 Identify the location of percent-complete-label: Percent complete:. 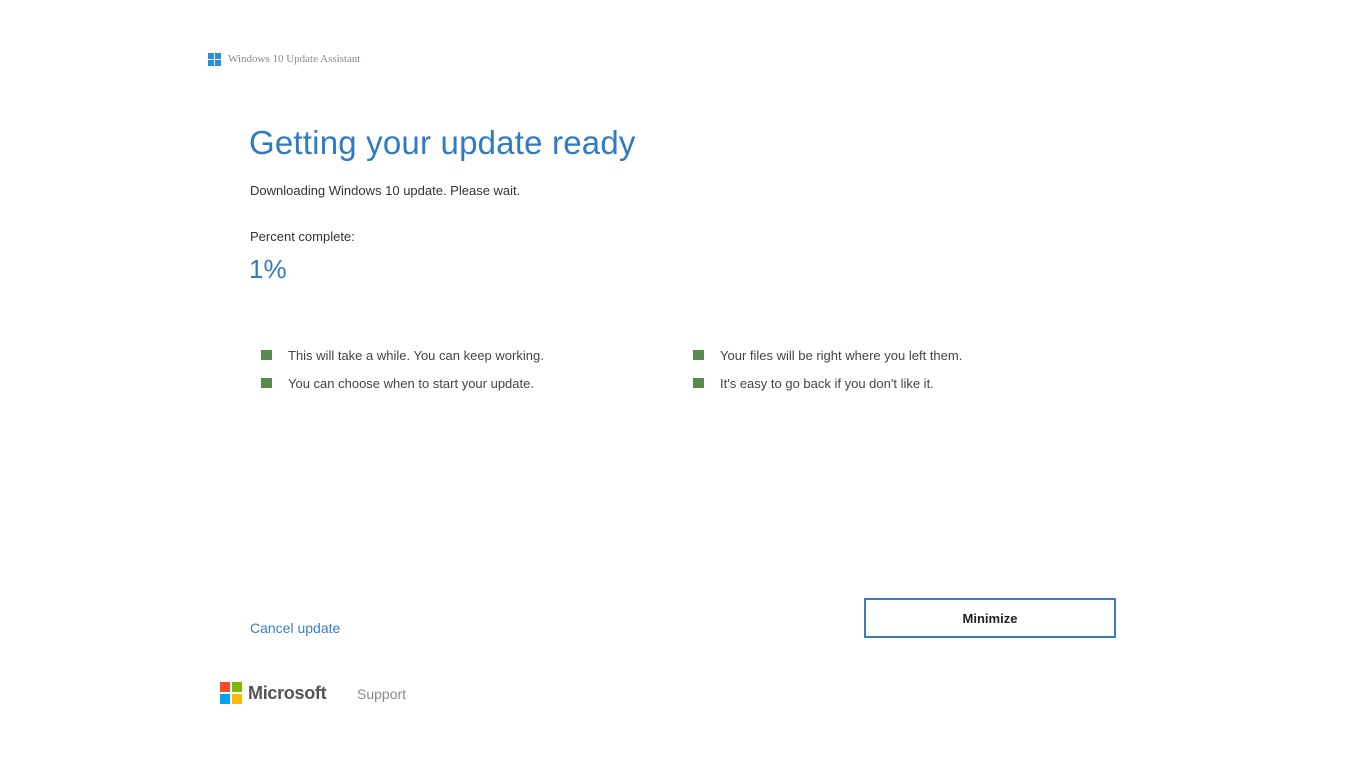
(302, 236).